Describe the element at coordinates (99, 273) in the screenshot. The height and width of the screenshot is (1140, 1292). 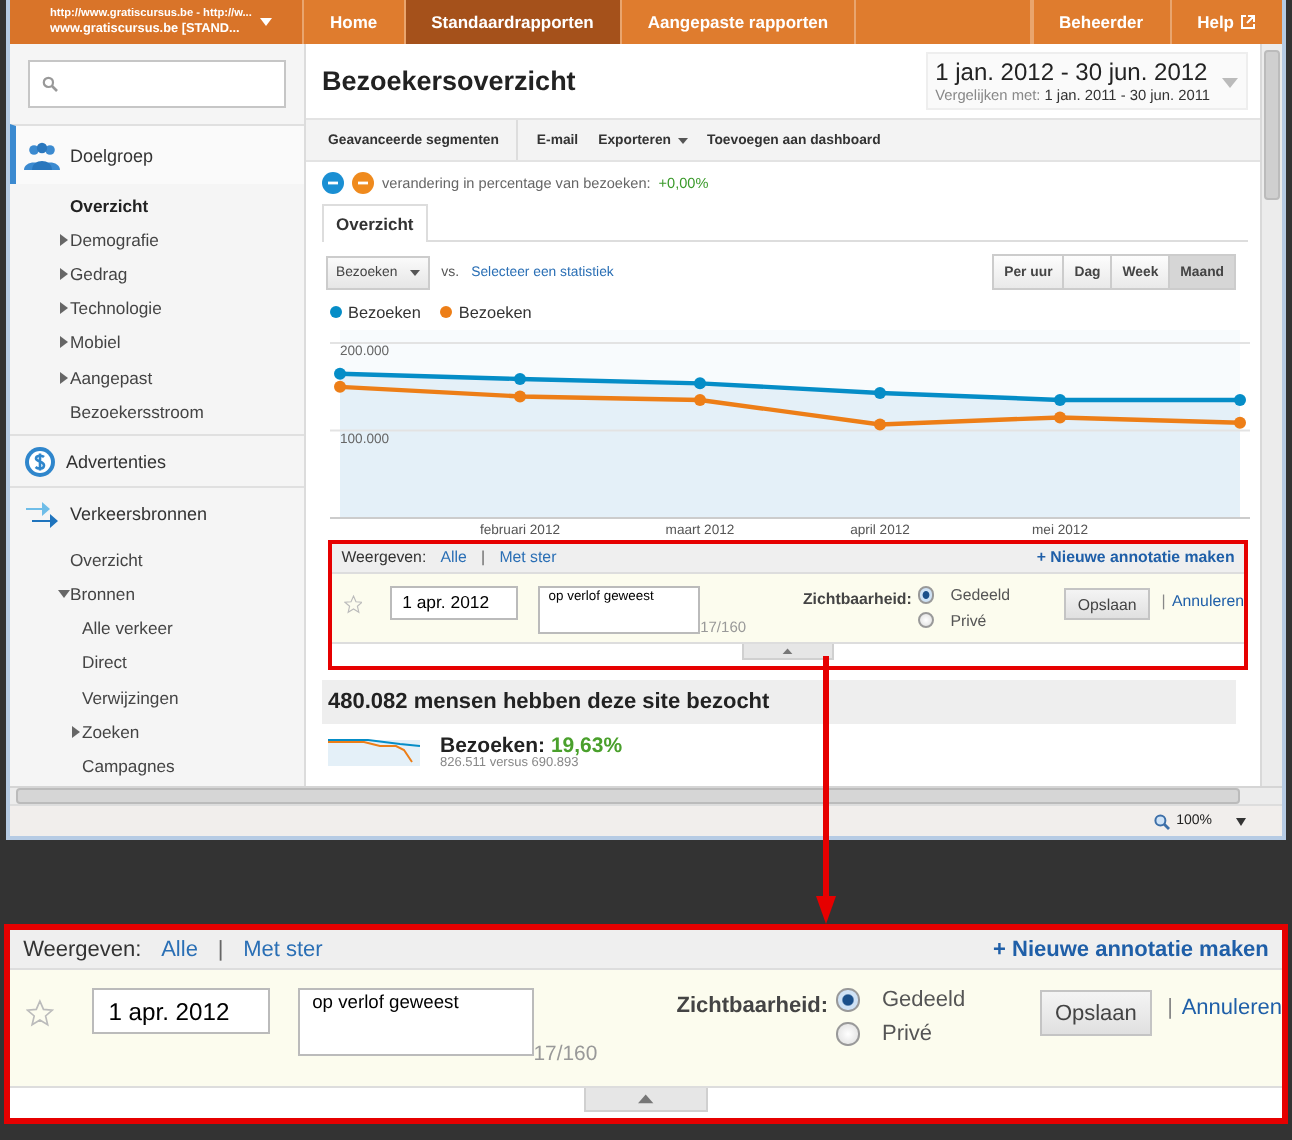
I see `nav-item: Gedrag` at that location.